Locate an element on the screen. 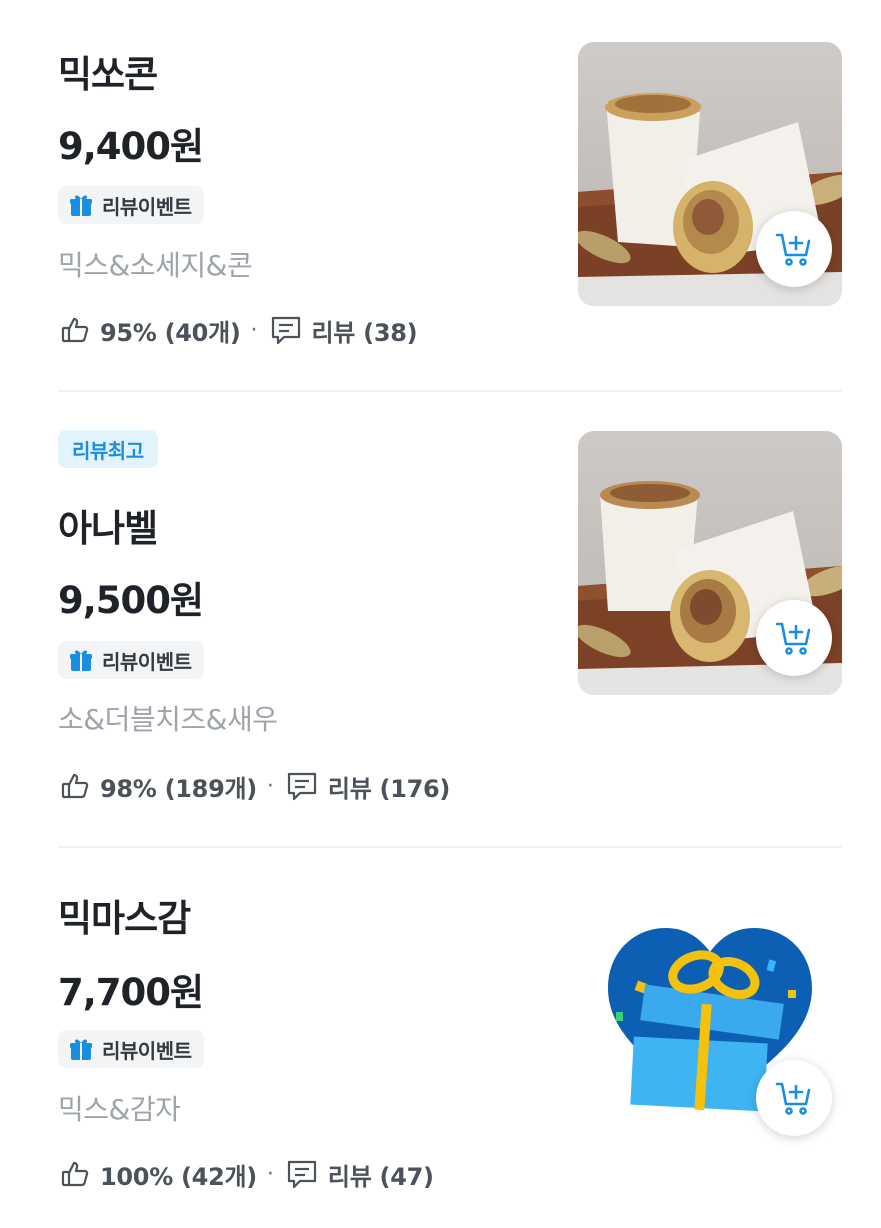  menu-description: 믹스&감자 is located at coordinates (119, 1109).